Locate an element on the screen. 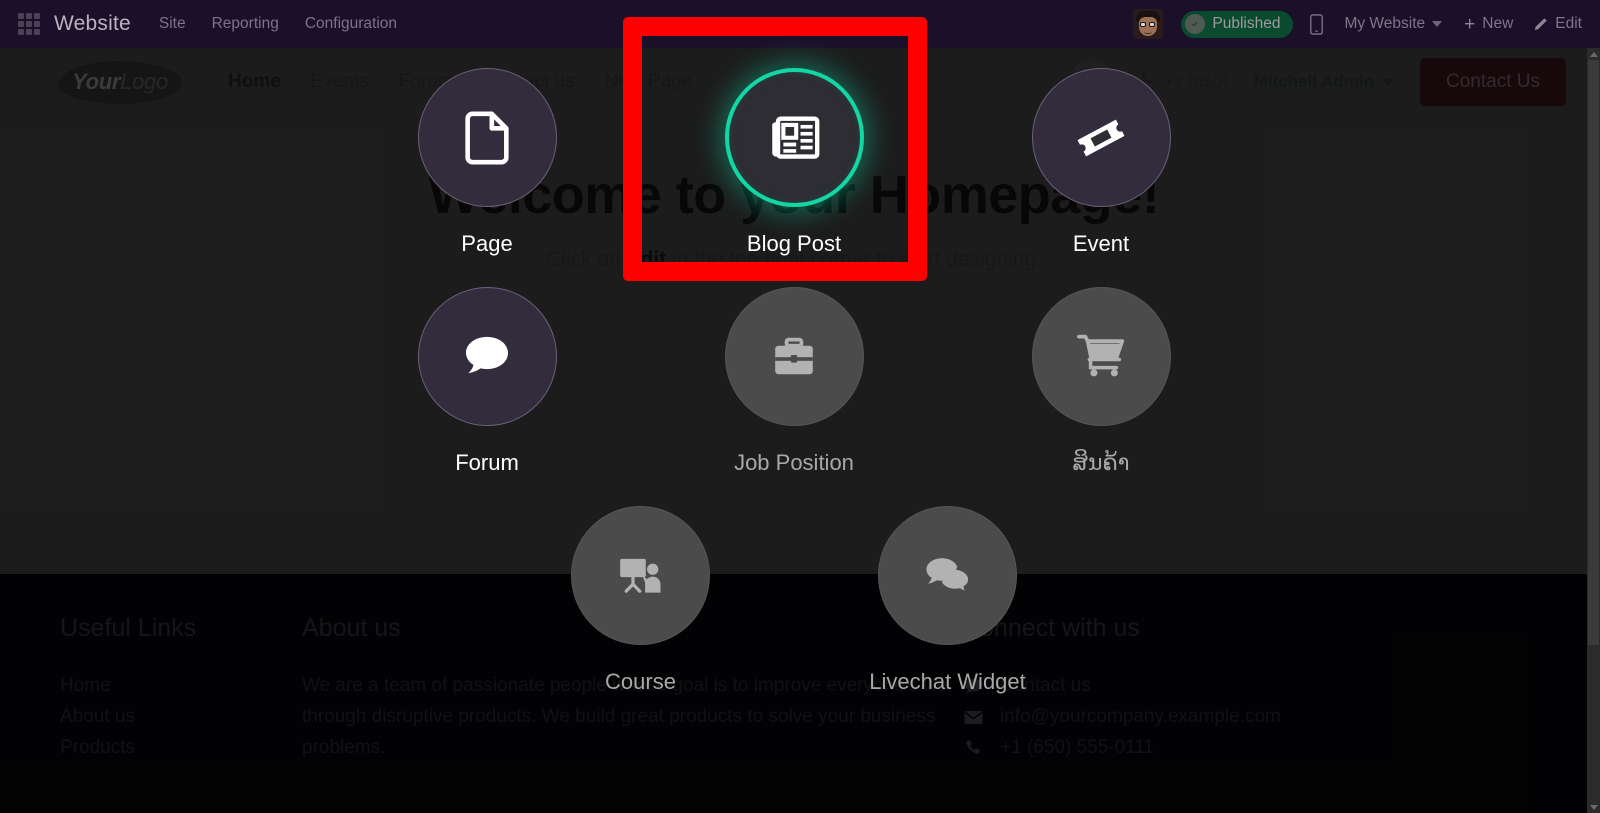 The width and height of the screenshot is (1600, 813). new-content-livechat-widget: Livechat Widget is located at coordinates (947, 600).